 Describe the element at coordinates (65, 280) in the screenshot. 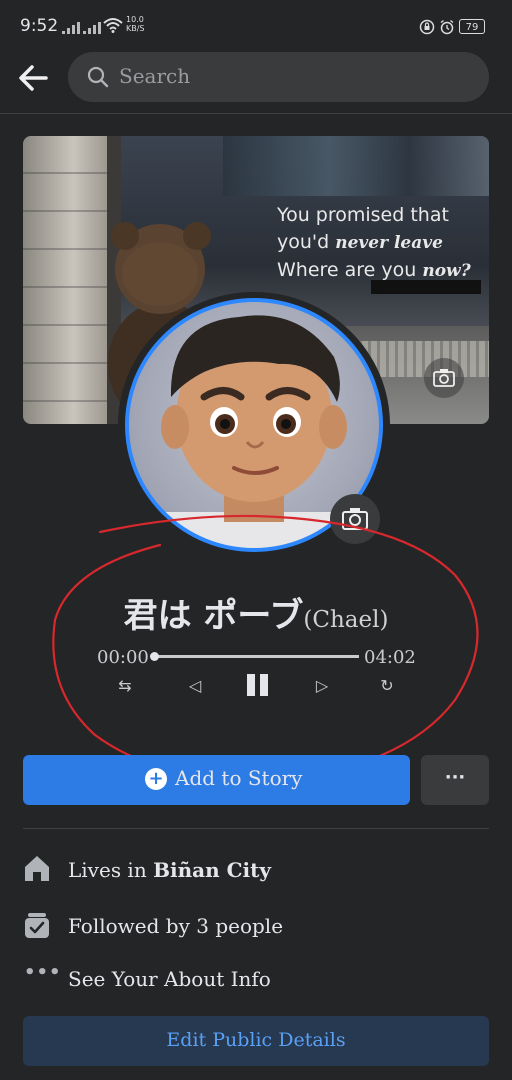

I see `cover-pillar-tiles` at that location.